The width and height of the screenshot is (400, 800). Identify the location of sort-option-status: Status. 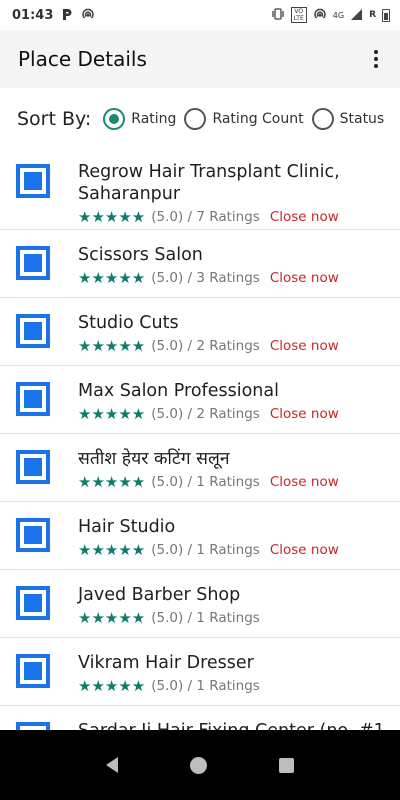
(348, 119).